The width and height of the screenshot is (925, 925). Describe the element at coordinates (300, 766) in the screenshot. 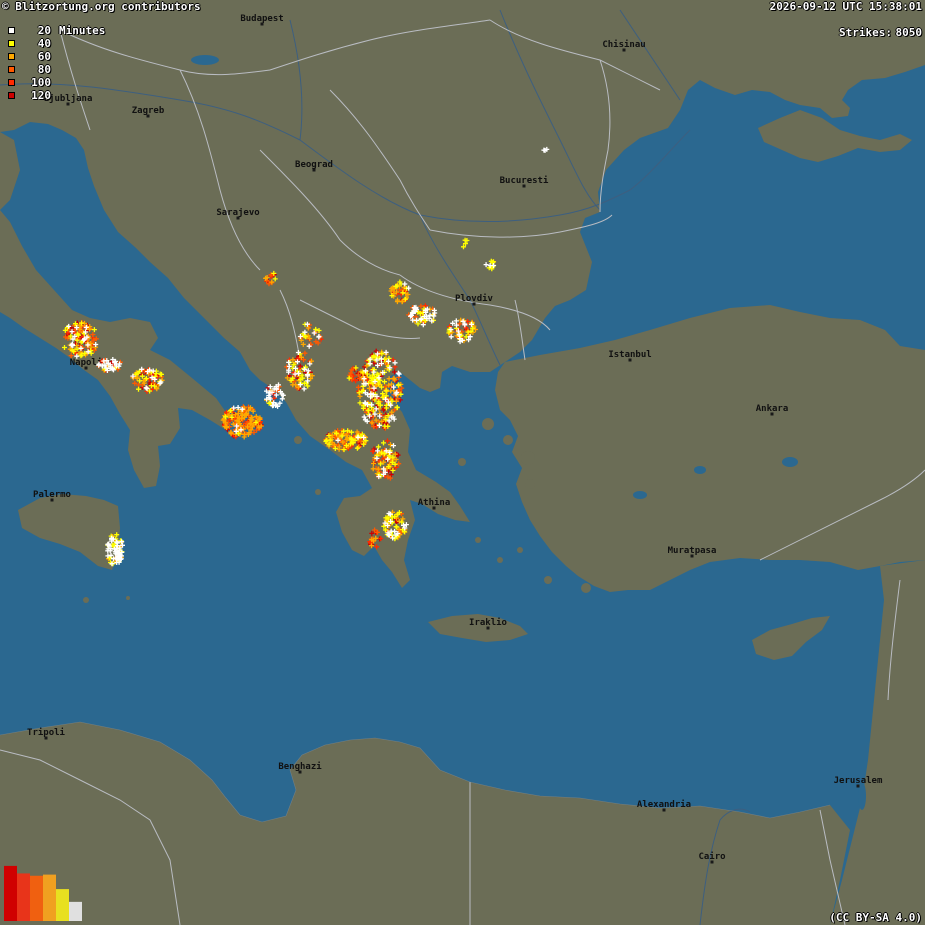

I see `city-label: Benghazi` at that location.